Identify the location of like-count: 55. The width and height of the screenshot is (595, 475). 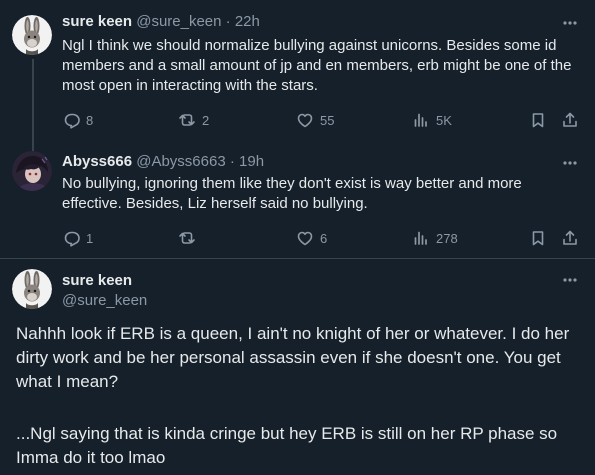
(327, 120).